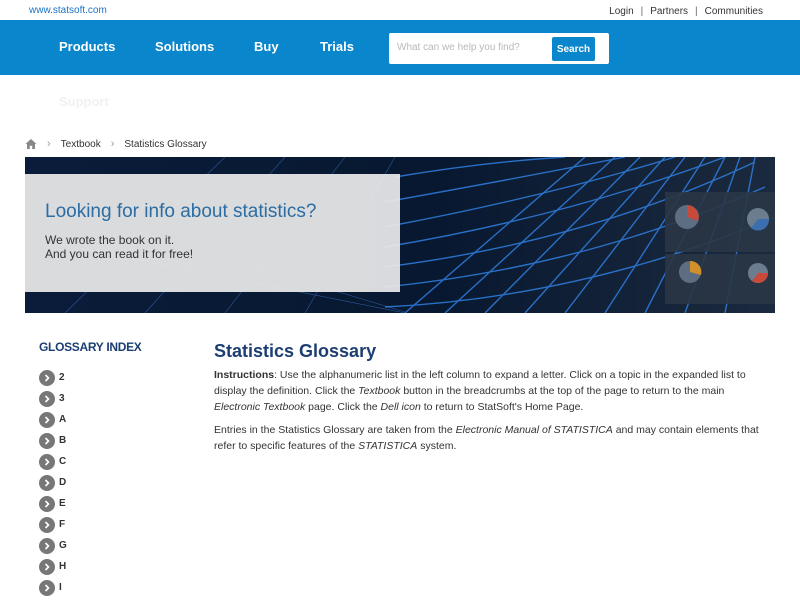 The width and height of the screenshot is (800, 600). What do you see at coordinates (68, 10) in the screenshot?
I see `site-url-link: www.statsoft.com` at bounding box center [68, 10].